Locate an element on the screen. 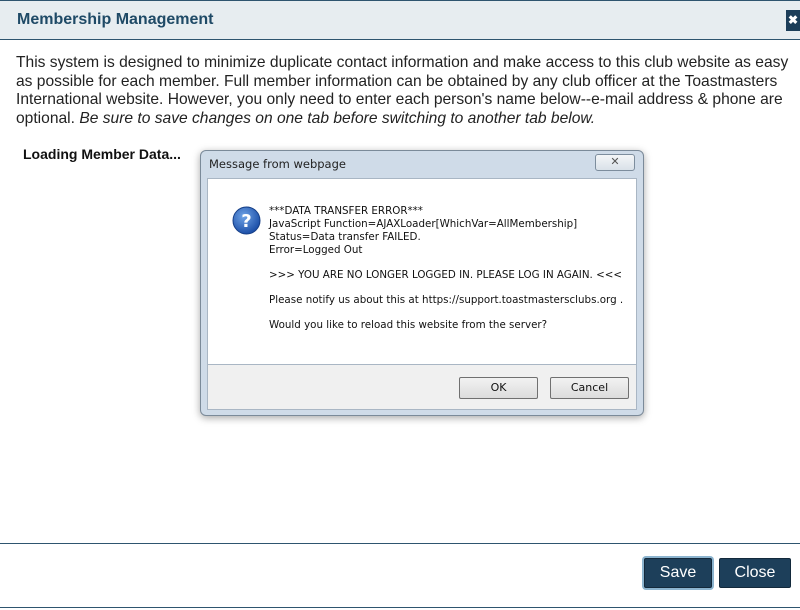 The image size is (800, 610). question-icon: ? is located at coordinates (246, 220).